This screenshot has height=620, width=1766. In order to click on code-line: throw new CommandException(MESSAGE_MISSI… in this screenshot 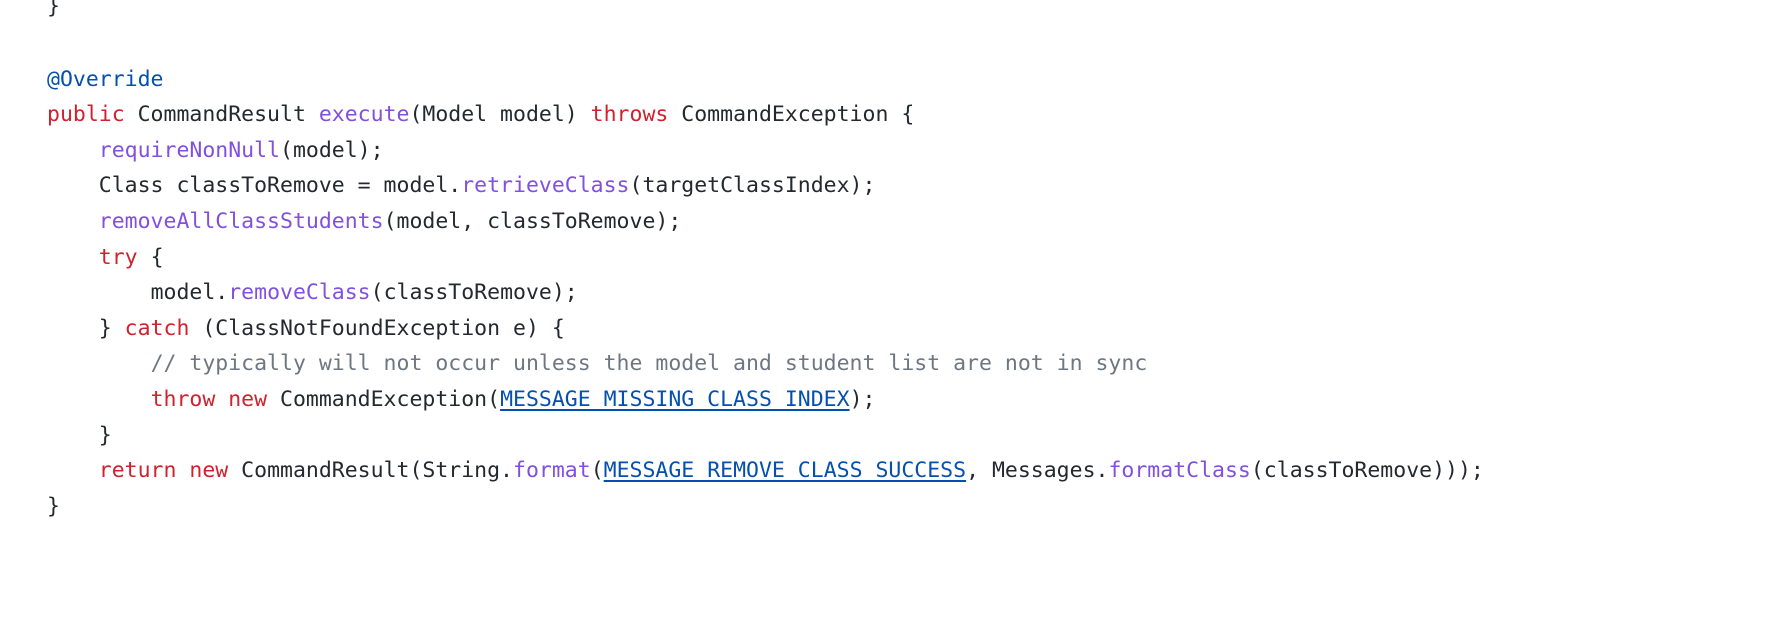, I will do `click(883, 400)`.